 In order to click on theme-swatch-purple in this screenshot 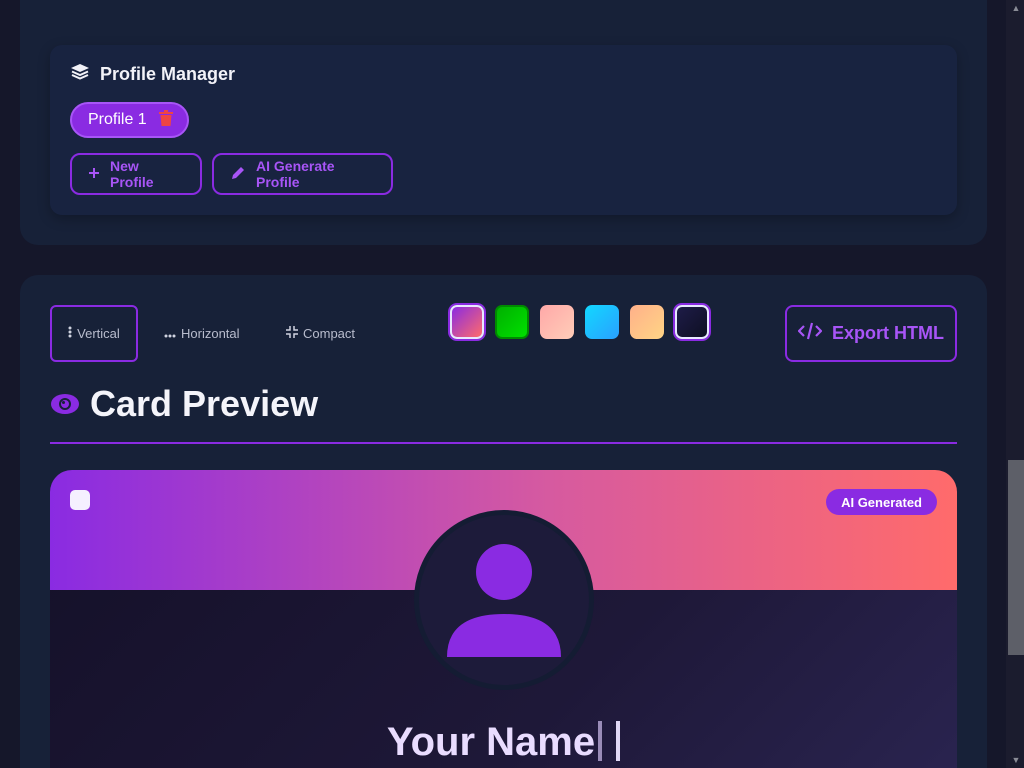, I will do `click(467, 322)`.